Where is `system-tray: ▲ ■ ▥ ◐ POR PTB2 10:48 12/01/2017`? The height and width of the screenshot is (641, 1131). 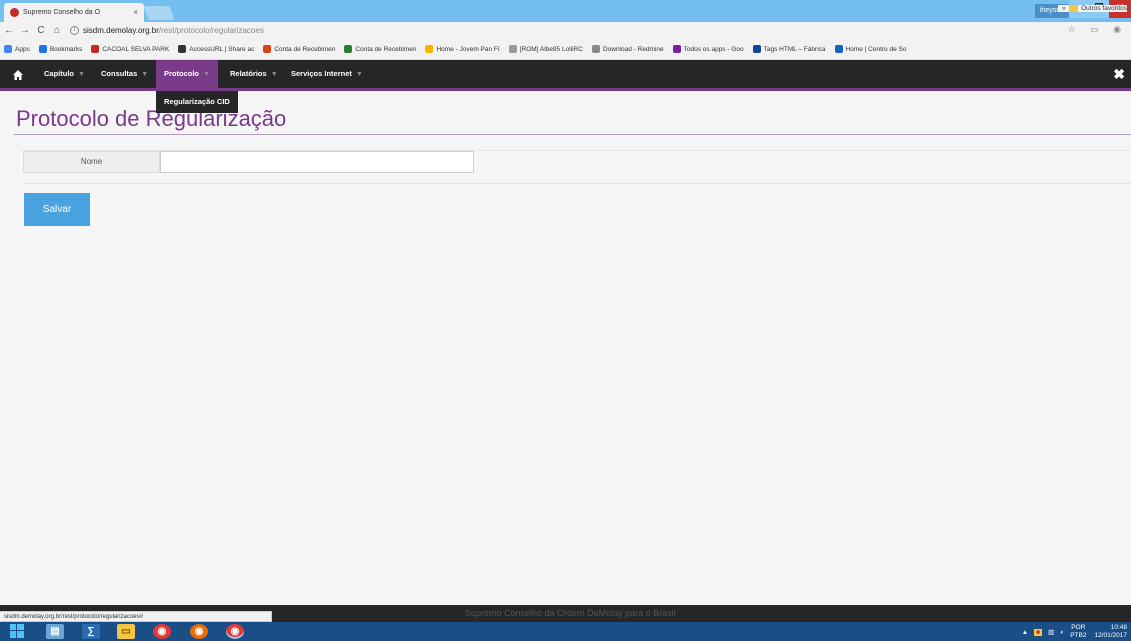 system-tray: ▲ ■ ▥ ◐ POR PTB2 10:48 12/01/2017 is located at coordinates (1071, 632).